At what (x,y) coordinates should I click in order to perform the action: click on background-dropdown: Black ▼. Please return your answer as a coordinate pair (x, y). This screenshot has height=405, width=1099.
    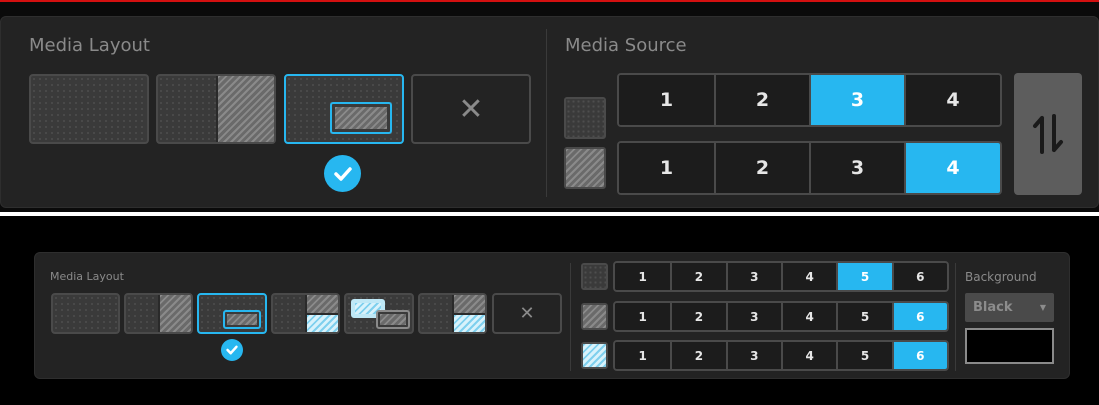
    Looking at the image, I should click on (1009, 307).